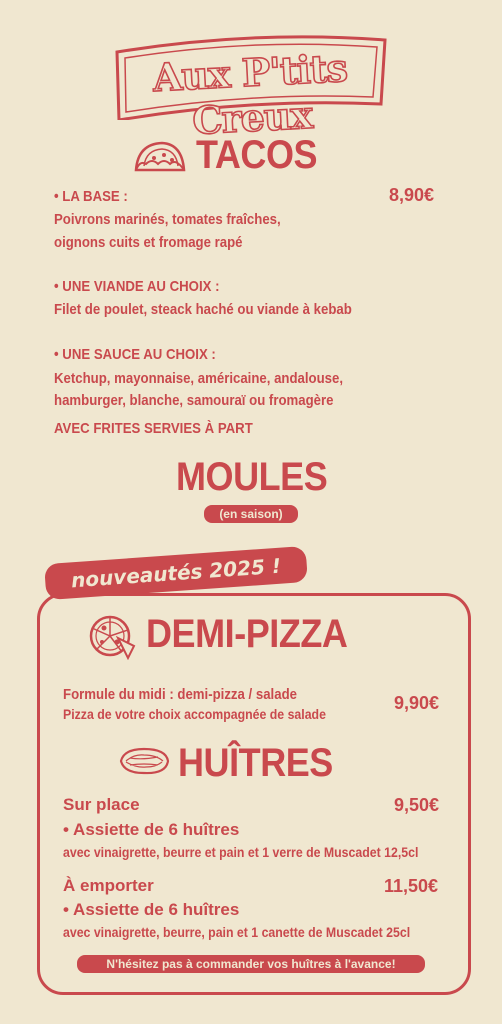  Describe the element at coordinates (167, 219) in the screenshot. I see `tacos-base-line1: Poivrons marinés, tomates fraîches,` at that location.